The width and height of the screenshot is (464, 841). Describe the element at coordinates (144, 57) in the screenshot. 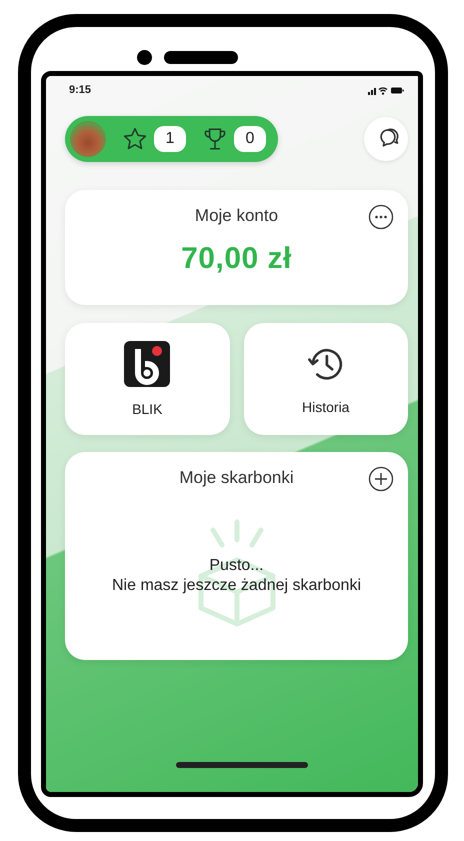

I see `camera-icon` at that location.